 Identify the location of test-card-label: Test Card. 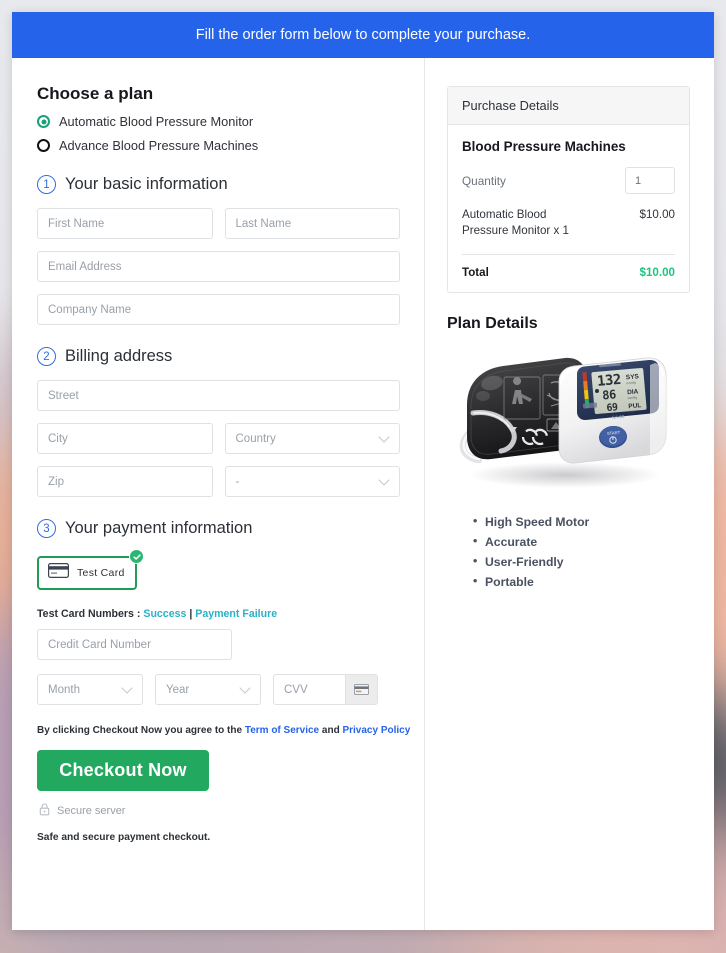
(101, 573).